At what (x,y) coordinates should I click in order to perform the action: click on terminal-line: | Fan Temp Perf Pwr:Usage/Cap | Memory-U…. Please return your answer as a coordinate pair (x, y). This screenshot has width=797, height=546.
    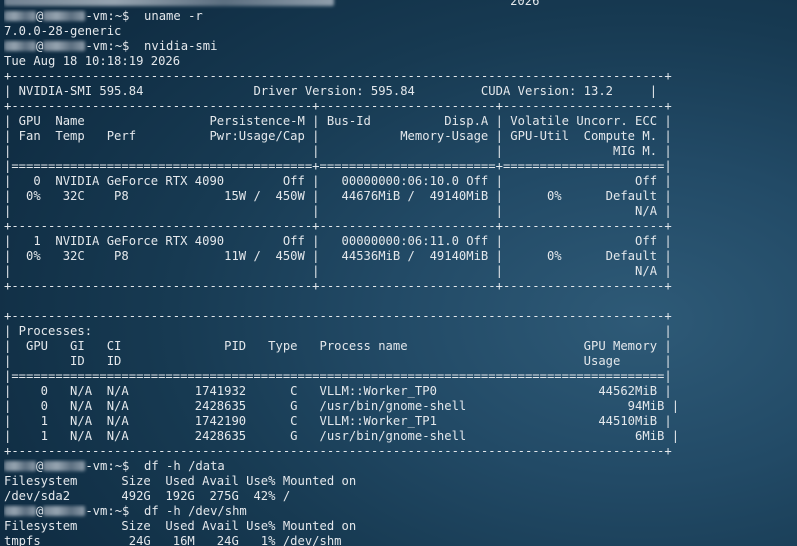
    Looking at the image, I should click on (338, 136).